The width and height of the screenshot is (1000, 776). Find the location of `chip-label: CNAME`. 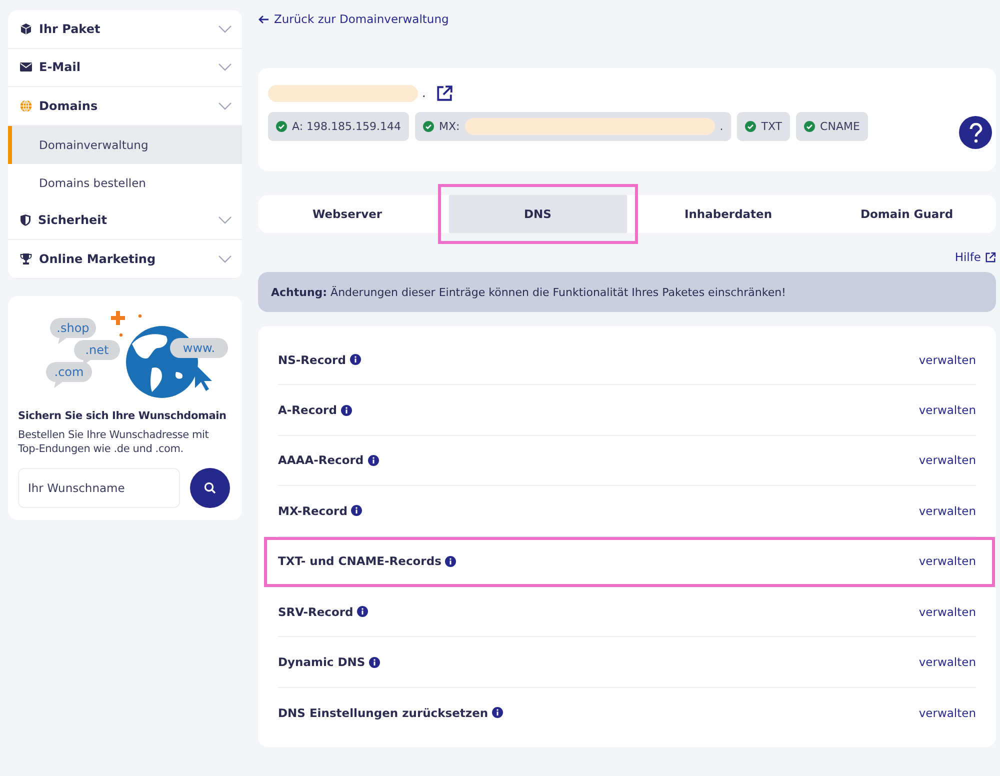

chip-label: CNAME is located at coordinates (840, 126).